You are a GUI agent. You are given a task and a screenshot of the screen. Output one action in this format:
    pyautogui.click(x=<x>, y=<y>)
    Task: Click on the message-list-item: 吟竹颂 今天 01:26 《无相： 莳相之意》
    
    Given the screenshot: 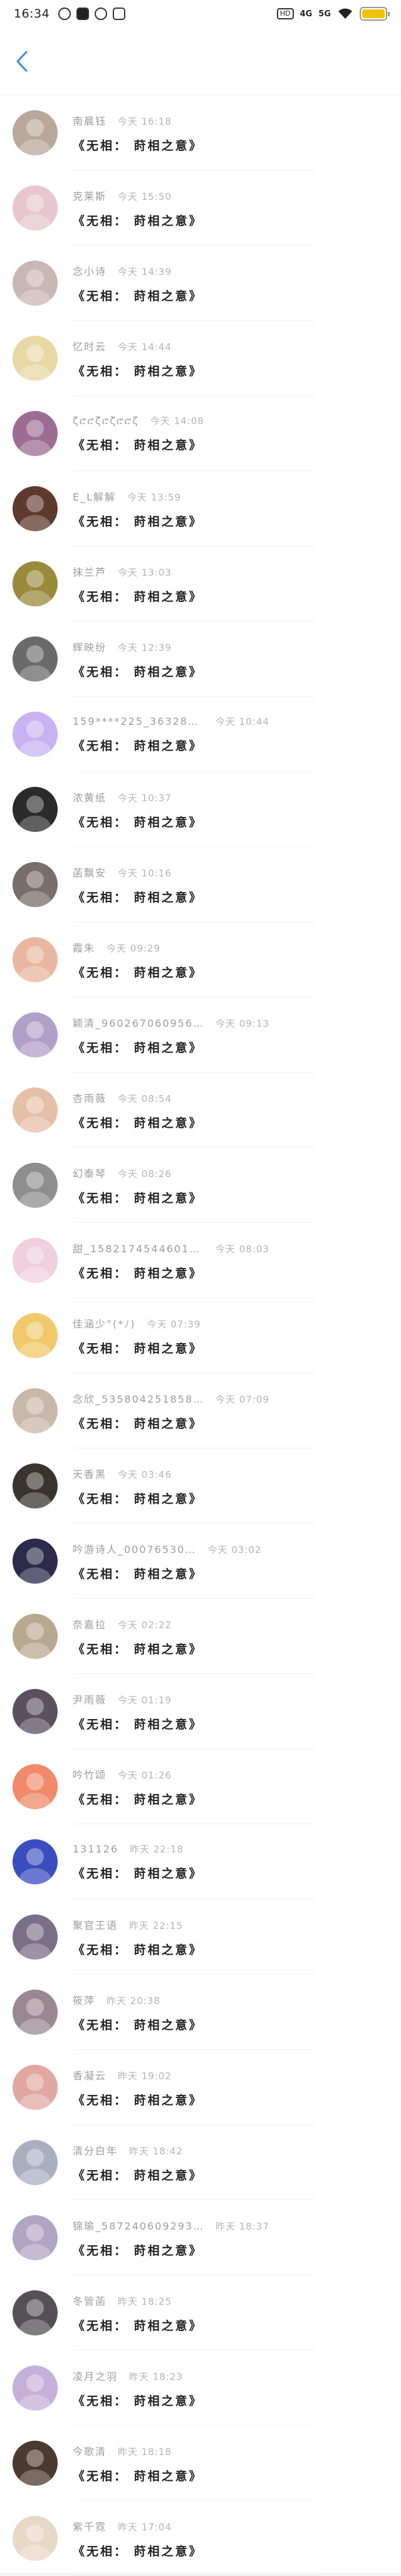 What is the action you would take?
    pyautogui.click(x=200, y=1786)
    